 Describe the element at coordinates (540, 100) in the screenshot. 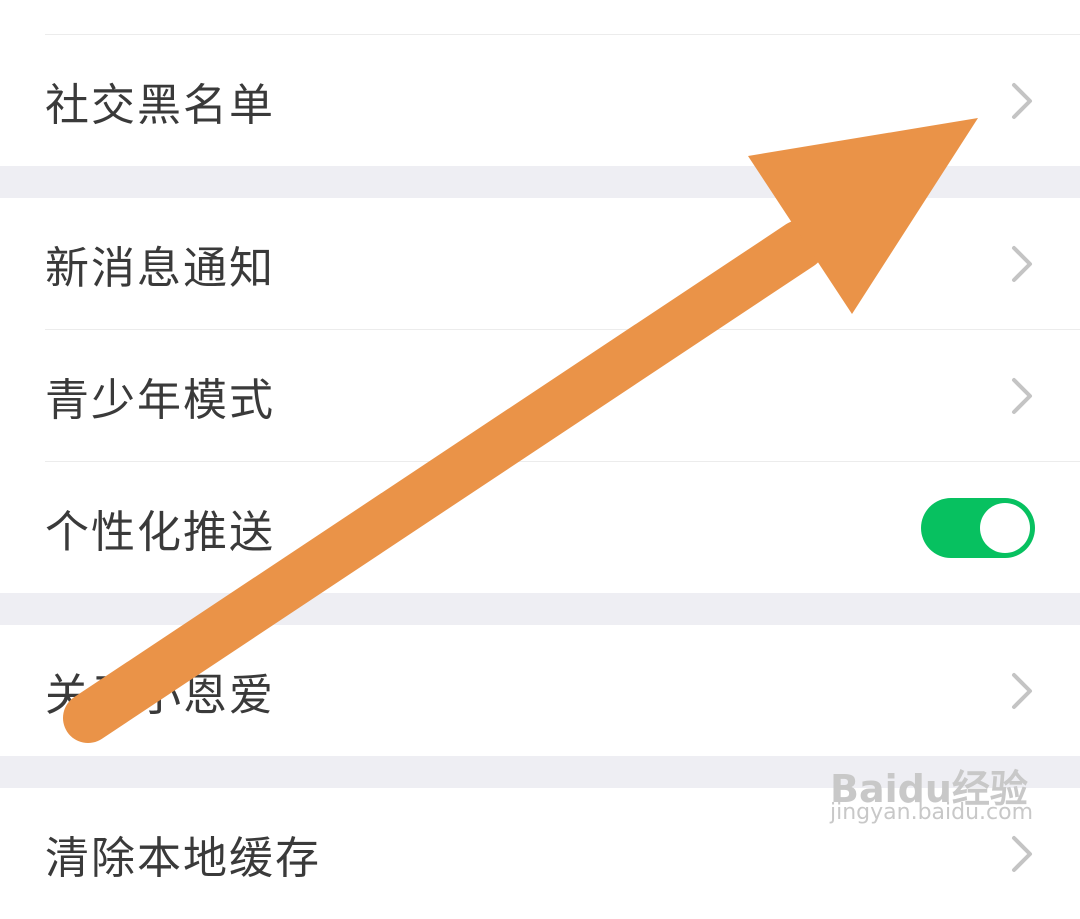

I see `settings-item-blacklist: 社交黑名单` at that location.